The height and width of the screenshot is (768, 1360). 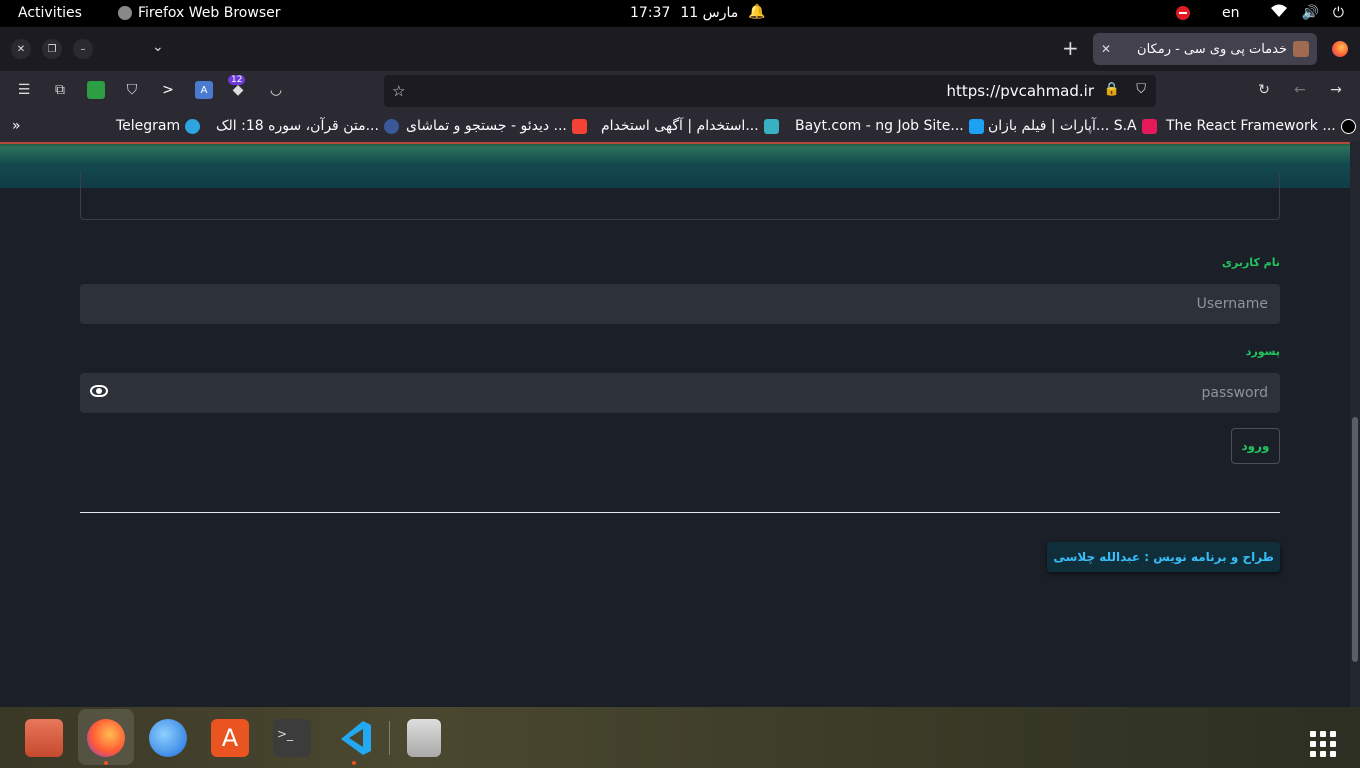 What do you see at coordinates (1141, 89) in the screenshot?
I see `tracking-protection-icon: ⛉` at bounding box center [1141, 89].